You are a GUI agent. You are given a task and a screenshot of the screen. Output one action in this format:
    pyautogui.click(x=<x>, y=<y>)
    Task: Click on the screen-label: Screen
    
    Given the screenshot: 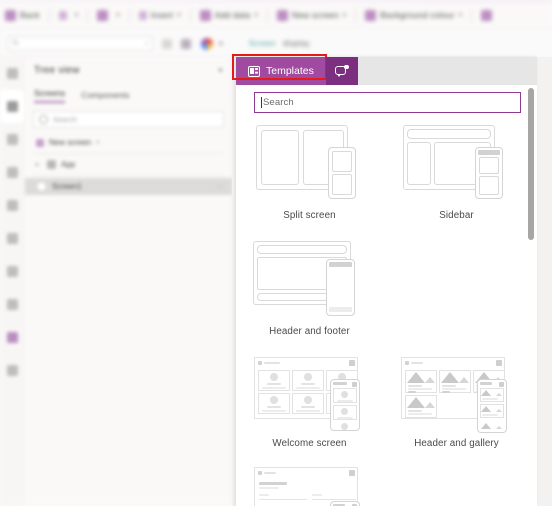 What is the action you would take?
    pyautogui.click(x=262, y=43)
    